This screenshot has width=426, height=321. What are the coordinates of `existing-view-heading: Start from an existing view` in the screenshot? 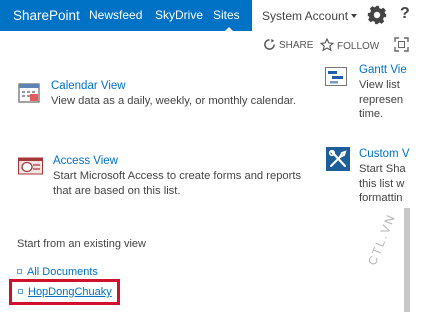 It's located at (81, 244).